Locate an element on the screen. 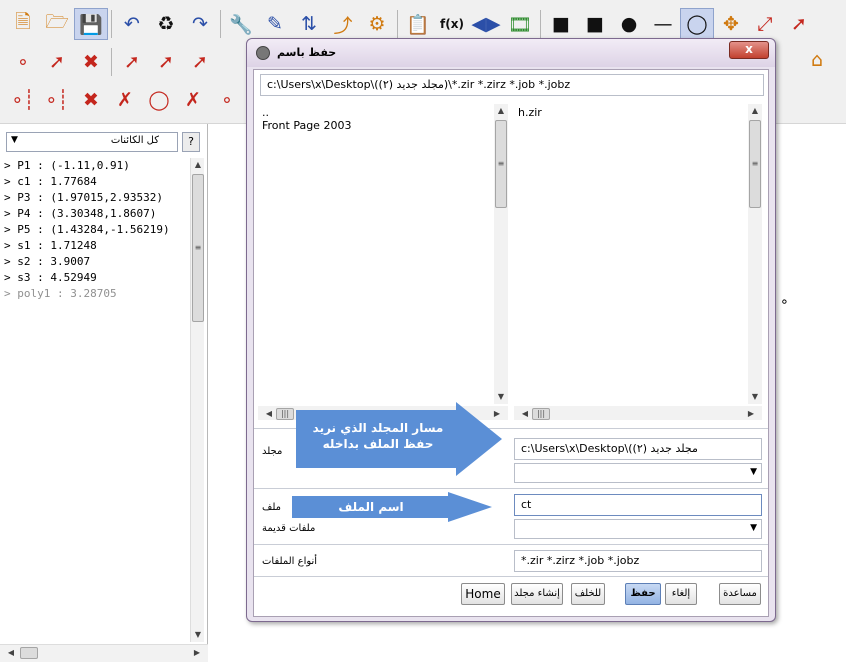 The image size is (846, 662). algebra-horizontal-scrollbar: ◀ ▶ is located at coordinates (104, 653).